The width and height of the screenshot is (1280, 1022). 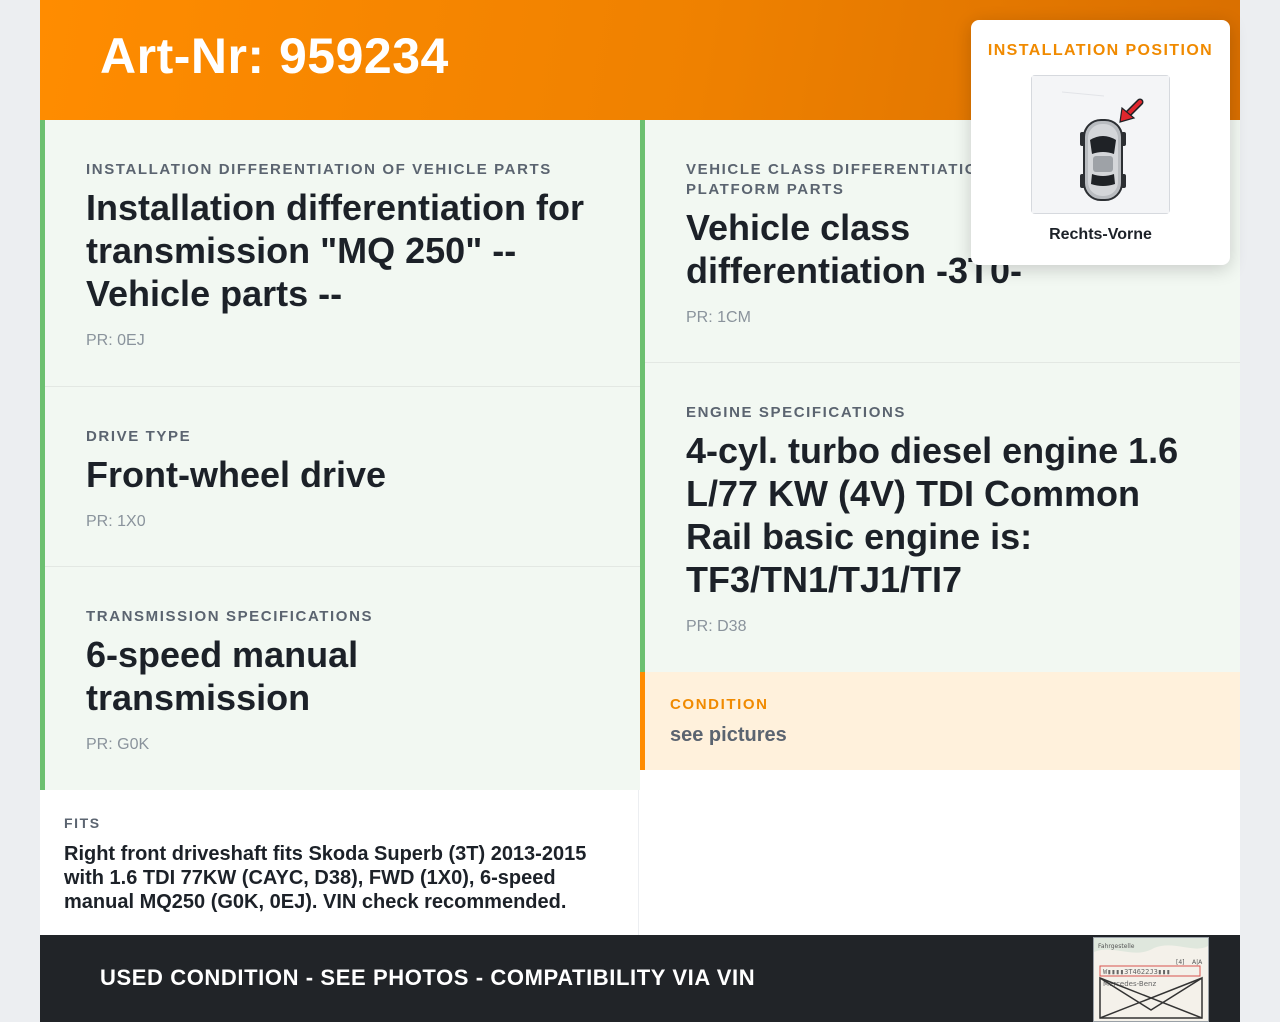 I want to click on installation-position-label: INSTALLATION POSITION, so click(x=1100, y=50).